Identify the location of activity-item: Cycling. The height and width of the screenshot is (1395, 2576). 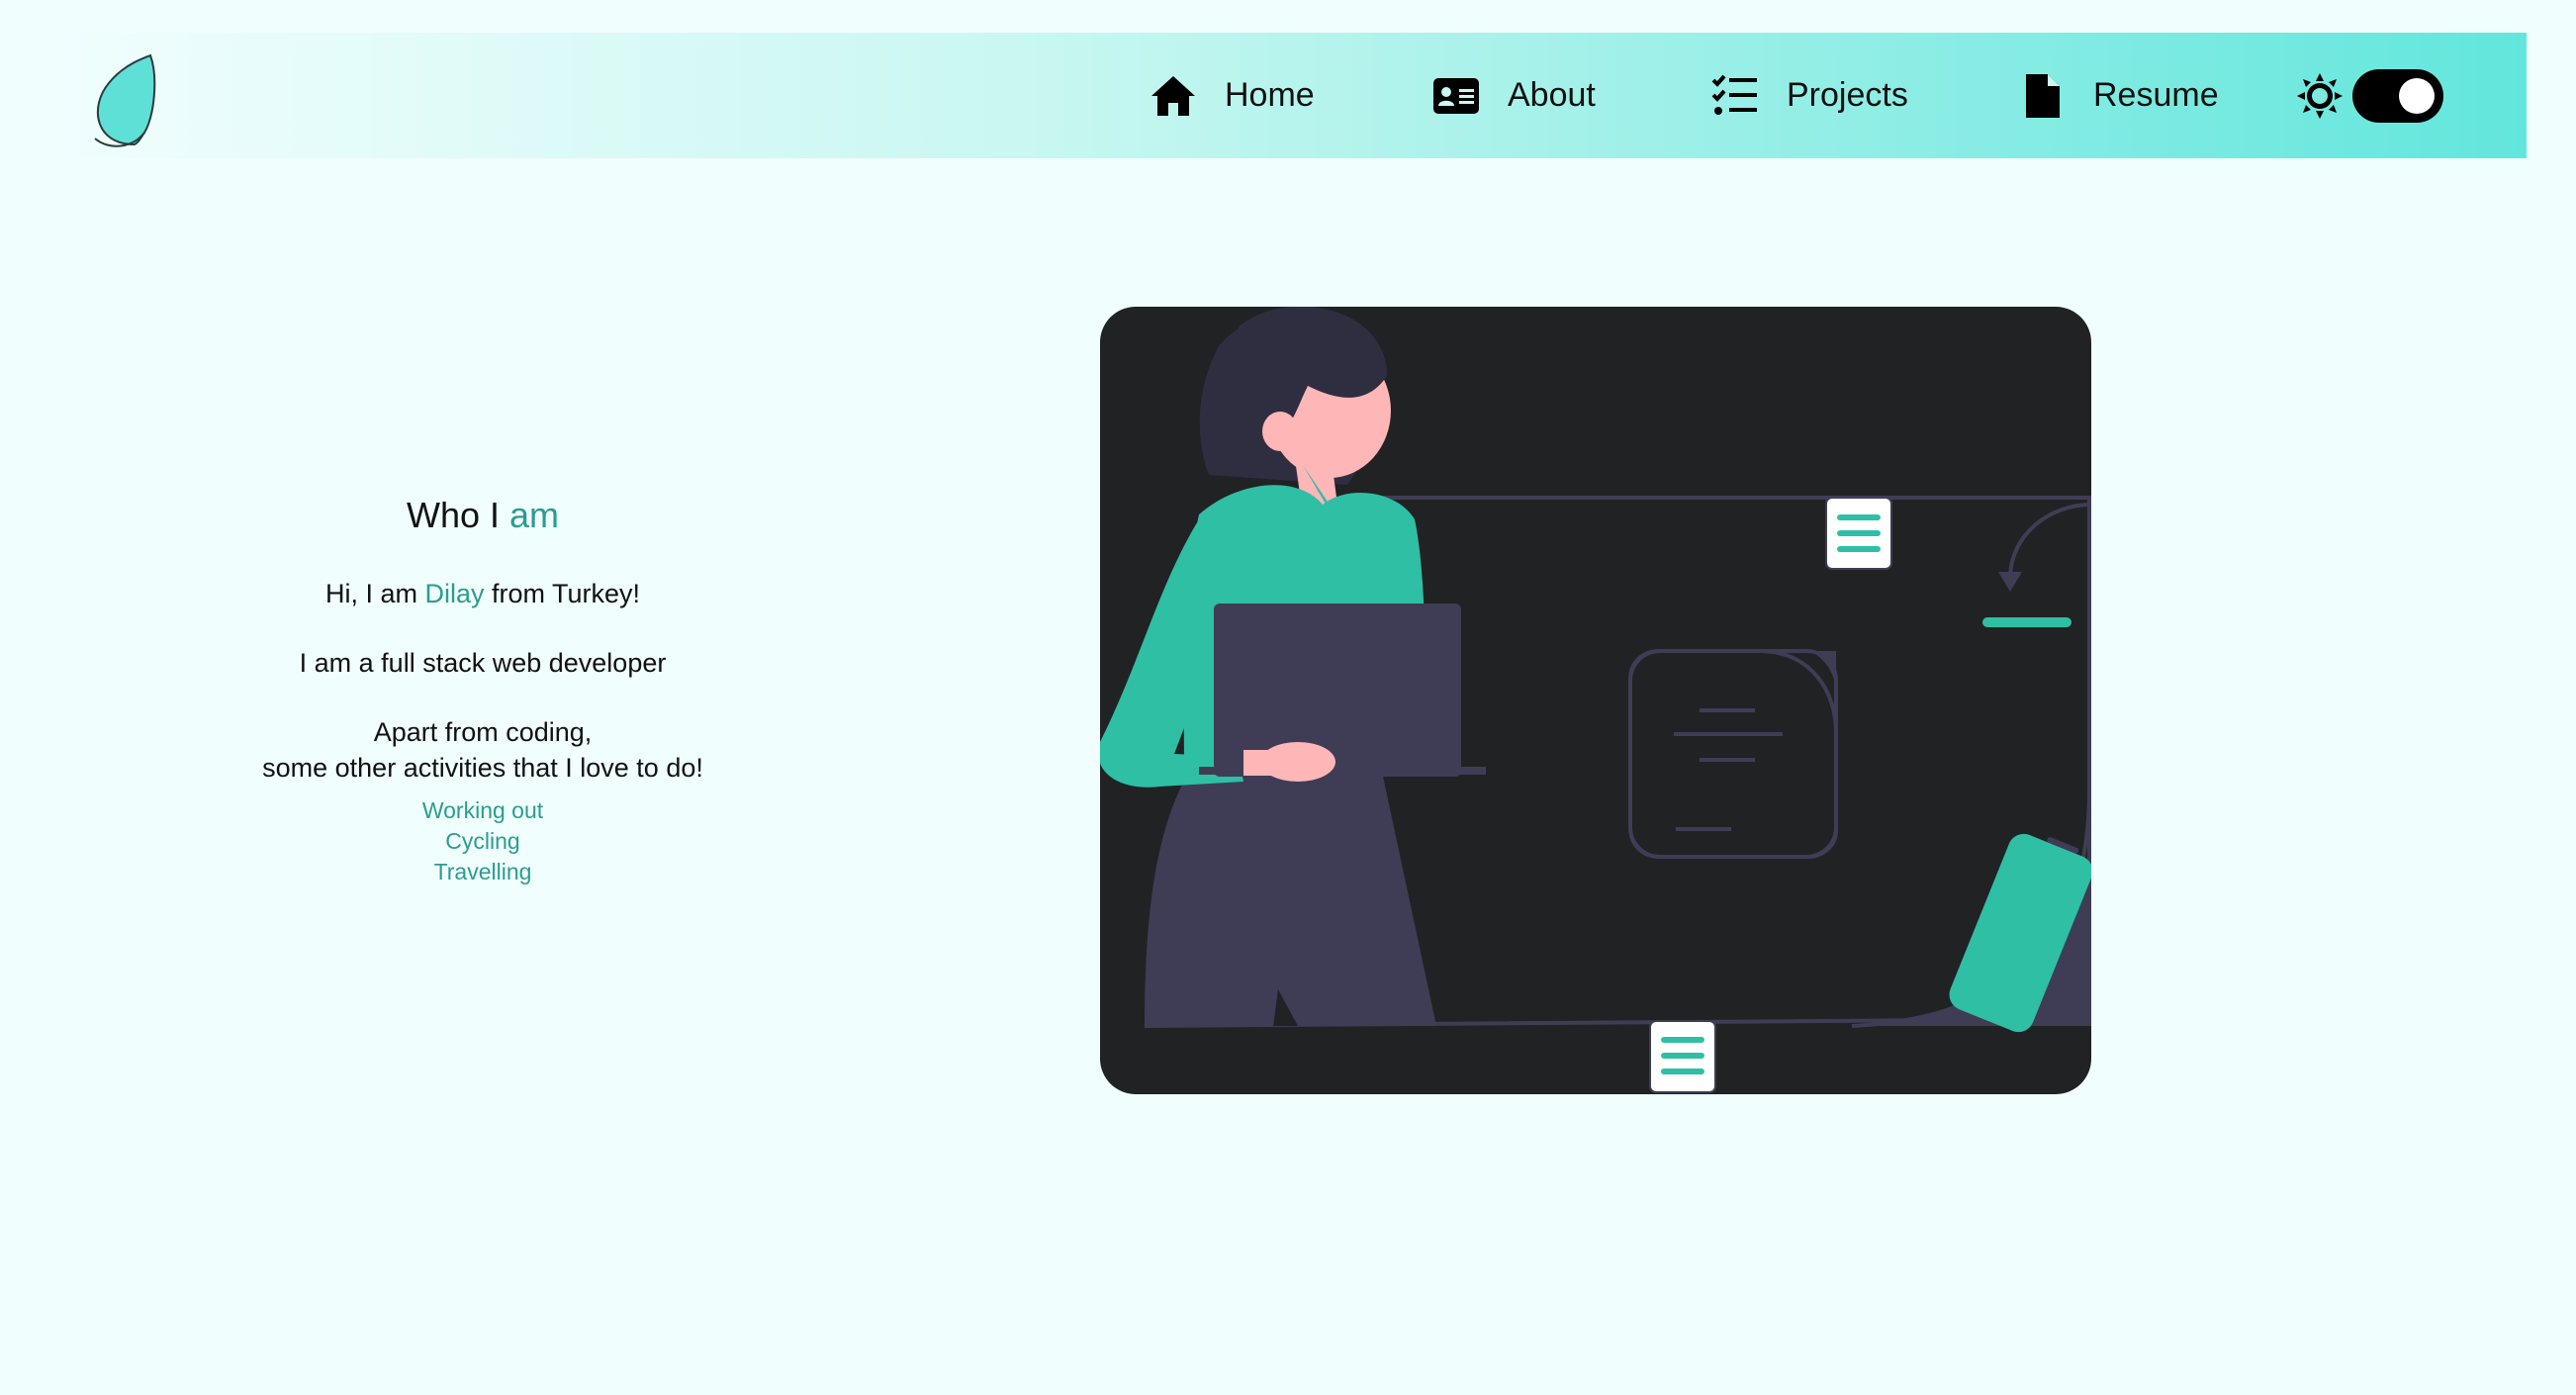
(482, 841).